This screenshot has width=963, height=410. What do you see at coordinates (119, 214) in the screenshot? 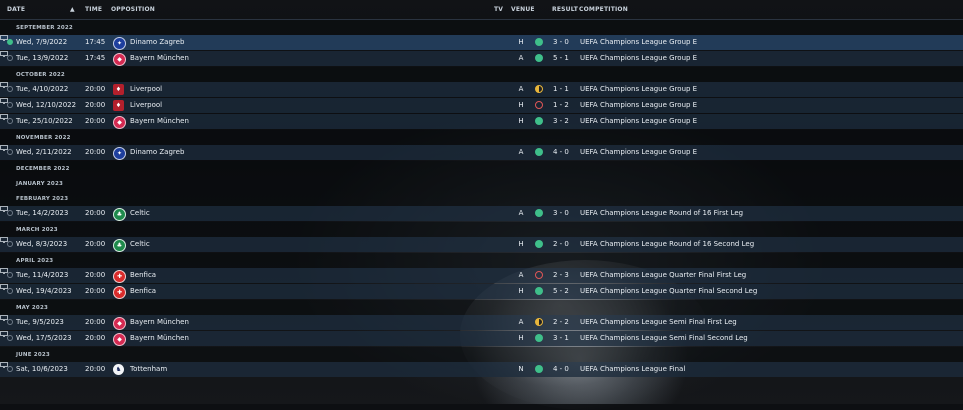
I see `celtic-crest-icon: ♣` at bounding box center [119, 214].